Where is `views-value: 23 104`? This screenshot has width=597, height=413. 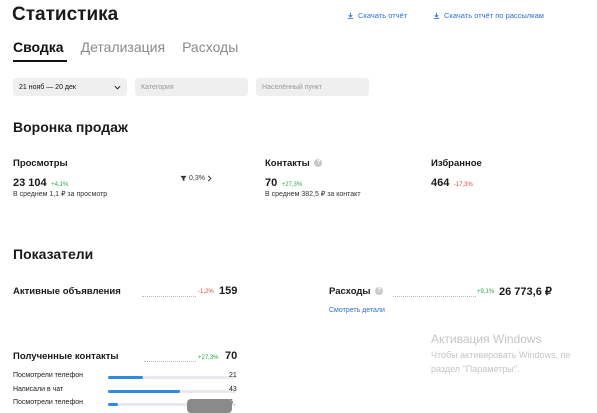
views-value: 23 104 is located at coordinates (30, 183).